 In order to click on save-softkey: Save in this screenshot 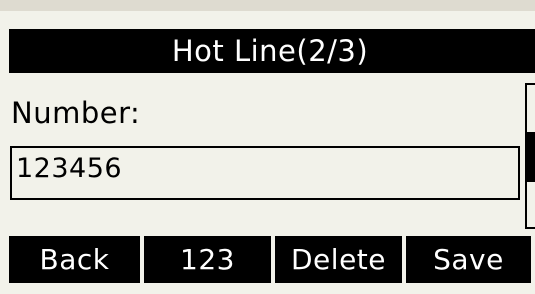, I will do `click(468, 259)`.